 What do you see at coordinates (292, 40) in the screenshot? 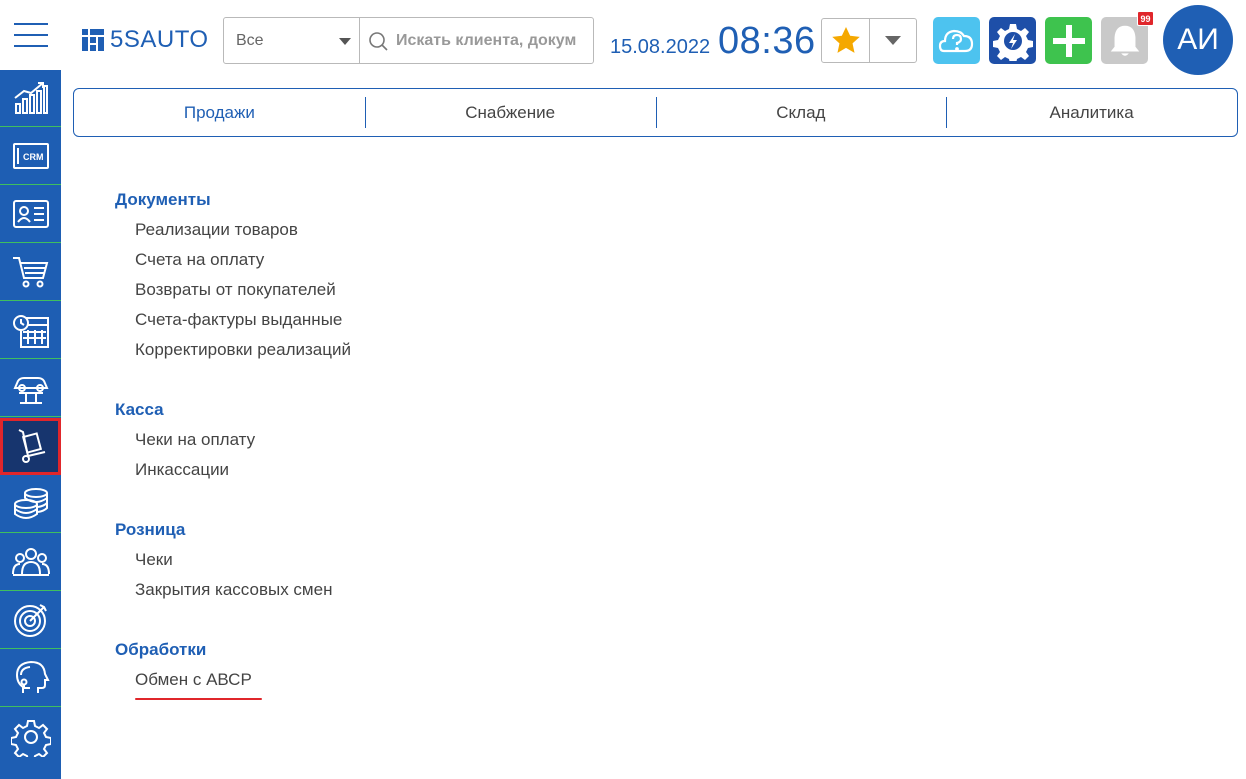
I see `search-scope-select: Все` at bounding box center [292, 40].